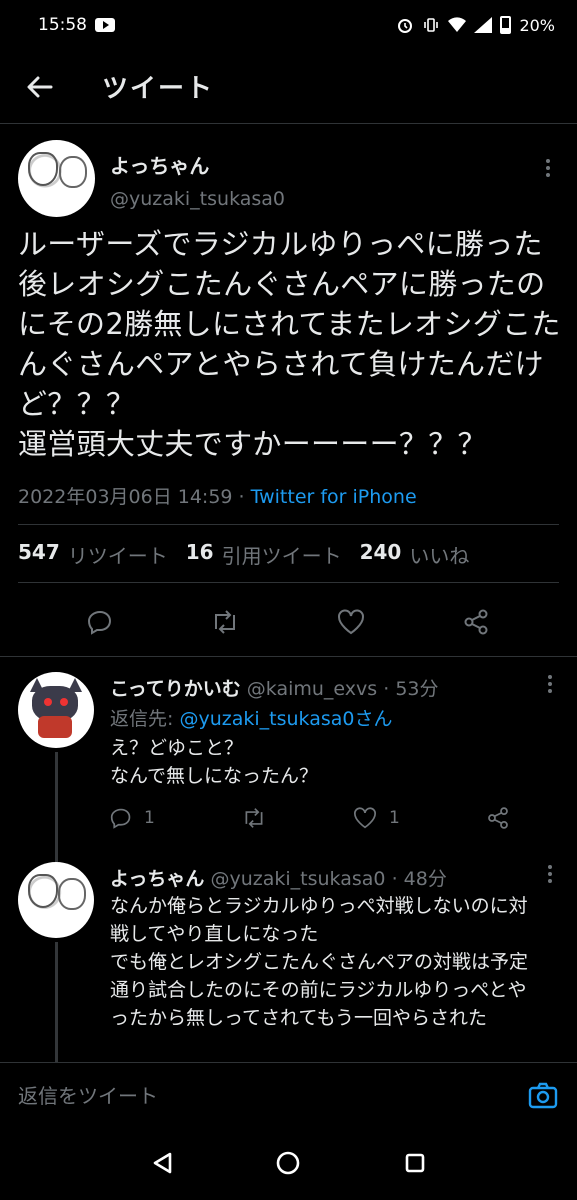  Describe the element at coordinates (288, 25) in the screenshot. I see `status-bar: 15:58 20%` at that location.